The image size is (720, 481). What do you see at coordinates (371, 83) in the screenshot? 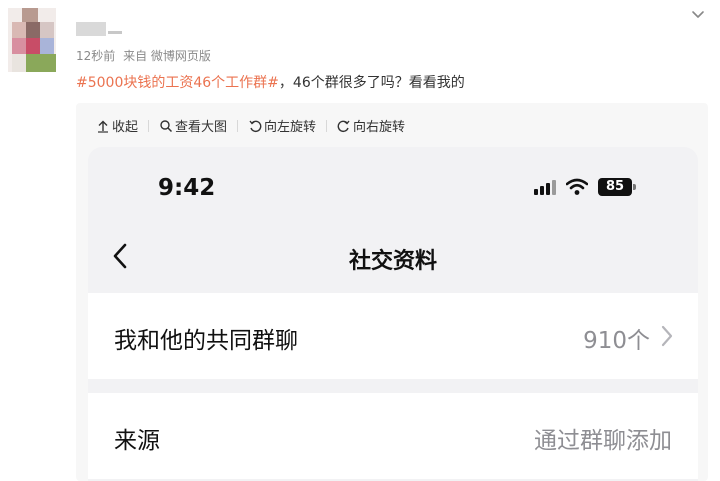
I see `post-body: ，46个群很多了吗？看看我的` at bounding box center [371, 83].